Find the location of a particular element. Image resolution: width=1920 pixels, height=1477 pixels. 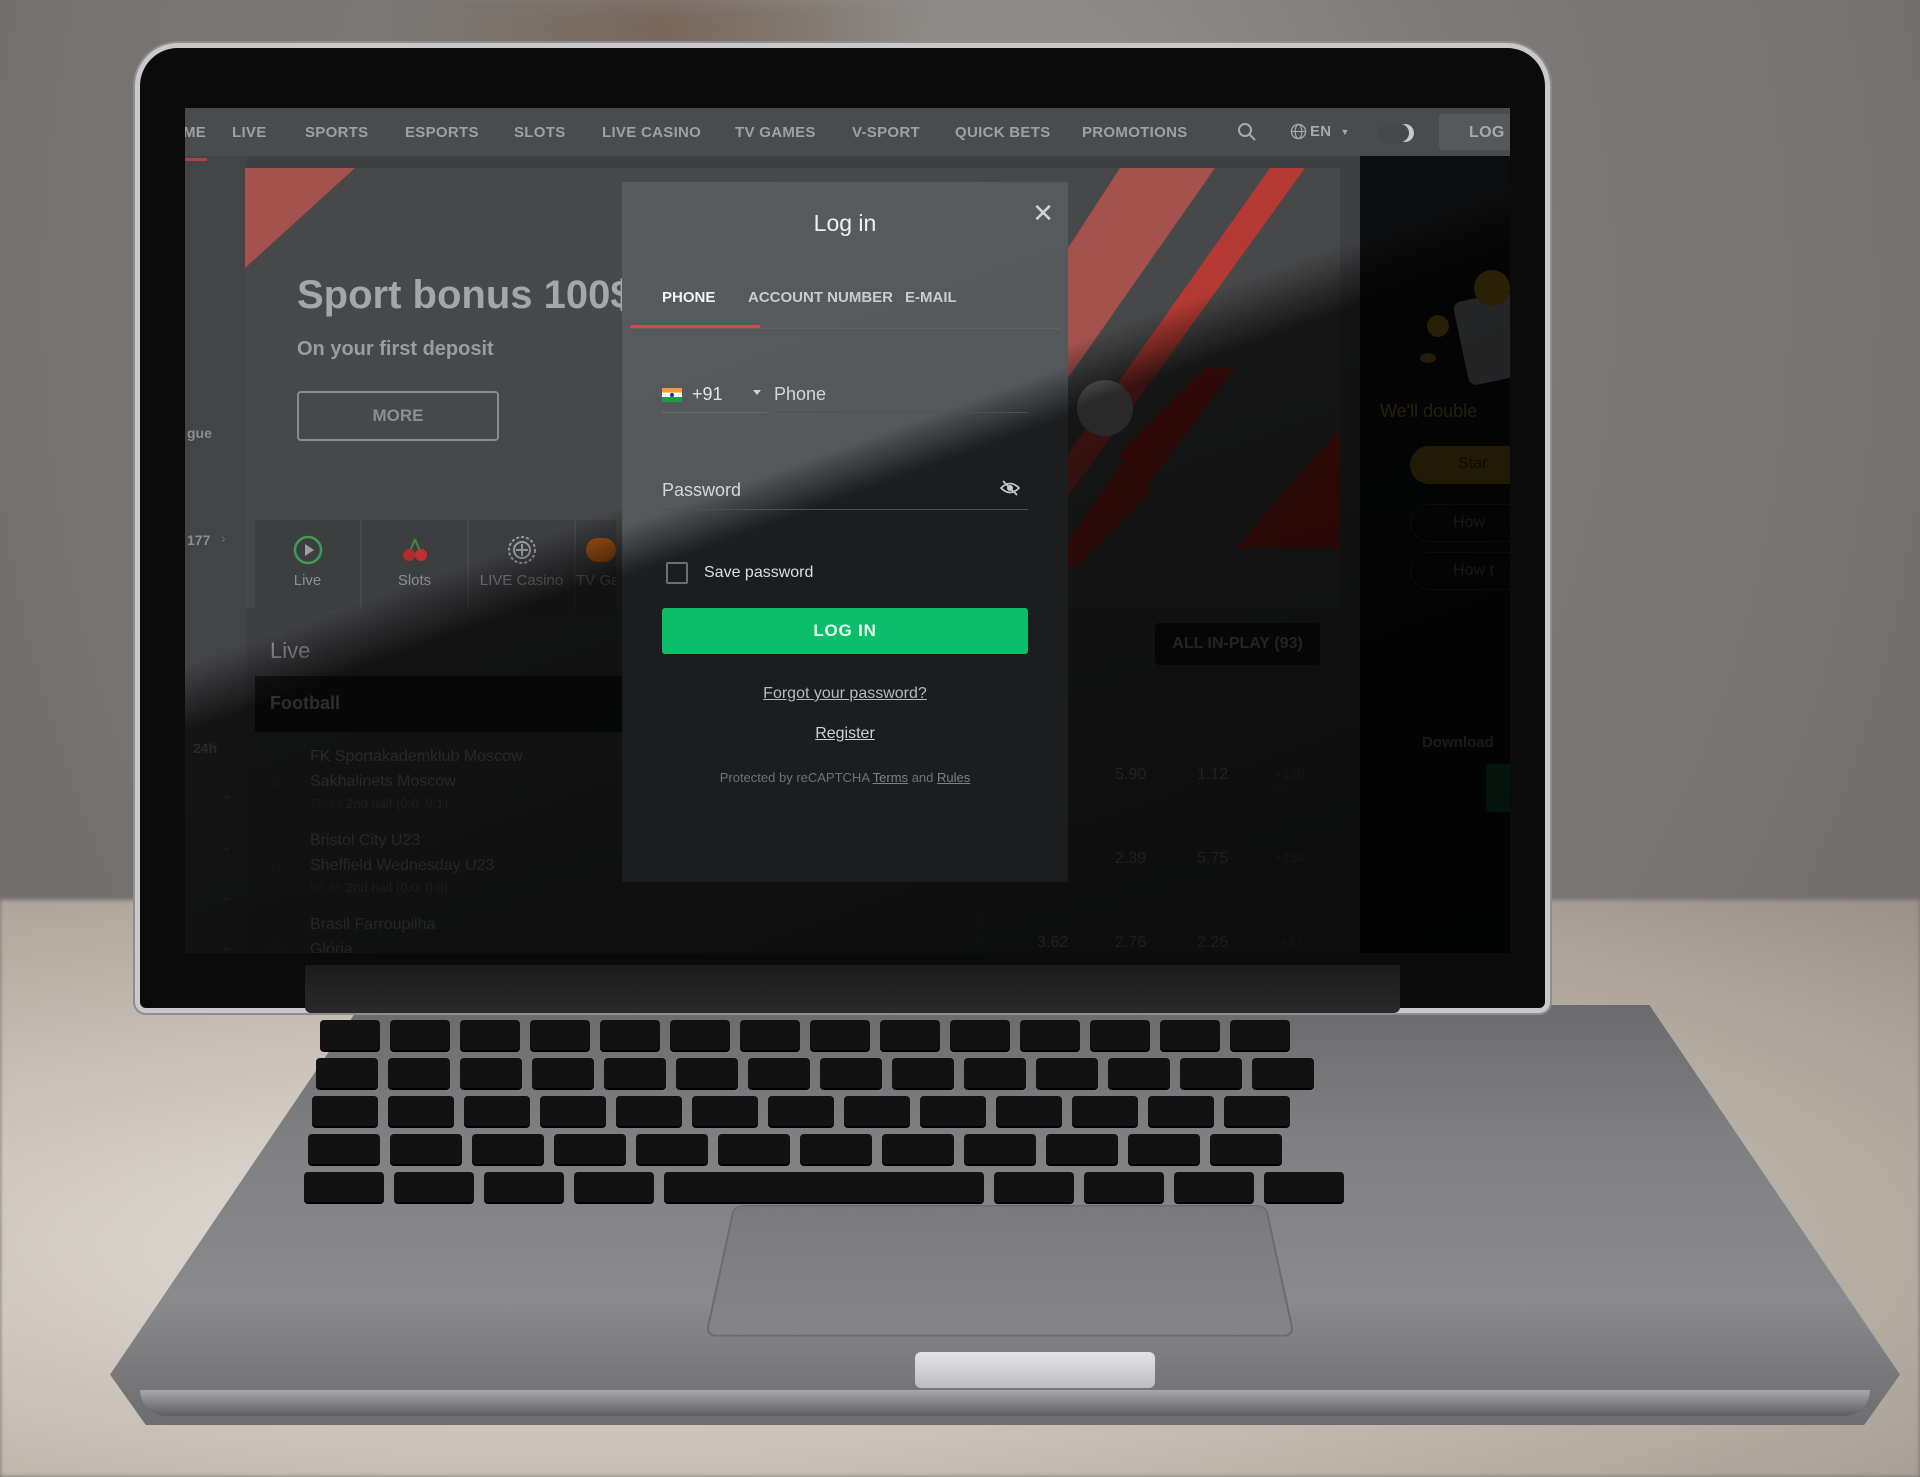

category-tv-games: TV Ga is located at coordinates (596, 565).